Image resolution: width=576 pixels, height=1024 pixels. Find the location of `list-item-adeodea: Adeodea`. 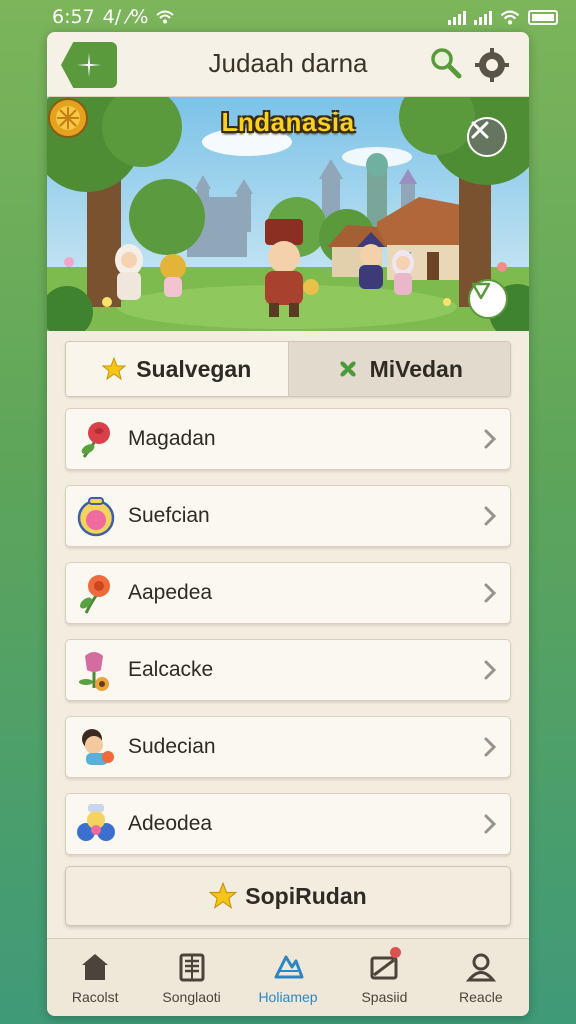

list-item-adeodea: Adeodea is located at coordinates (288, 824).